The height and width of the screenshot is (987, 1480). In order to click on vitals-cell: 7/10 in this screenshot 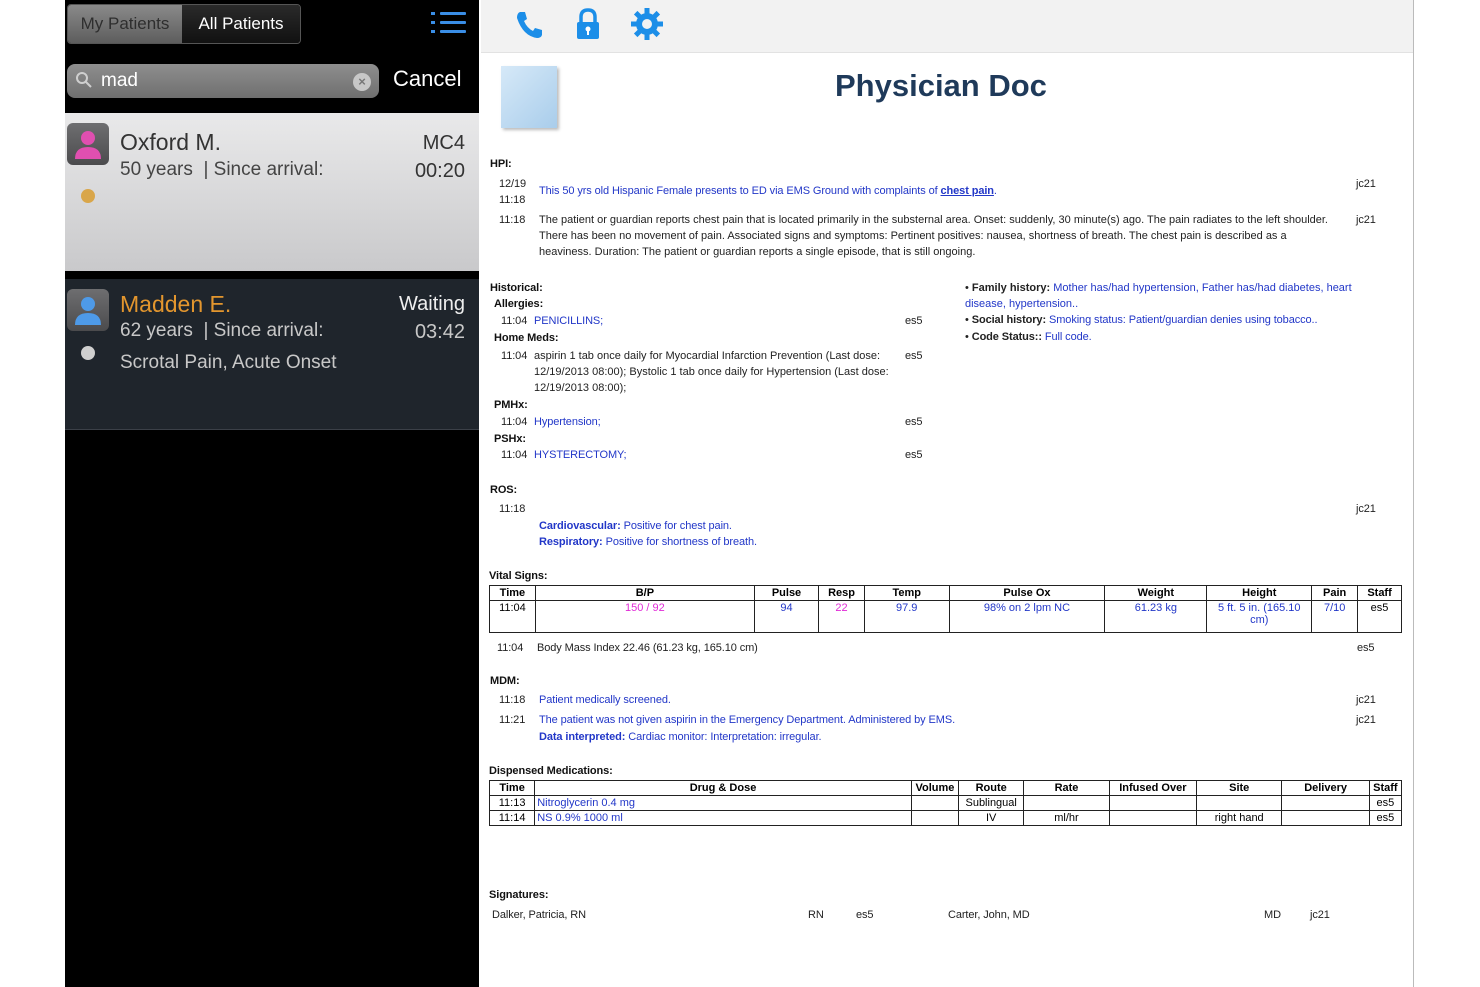, I will do `click(1335, 616)`.